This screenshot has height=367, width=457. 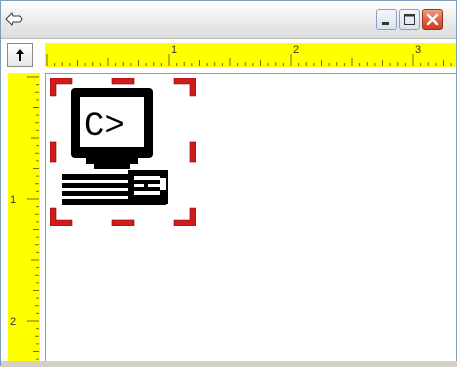 What do you see at coordinates (123, 152) in the screenshot?
I see `computer-dos-prompt-icon: C>` at bounding box center [123, 152].